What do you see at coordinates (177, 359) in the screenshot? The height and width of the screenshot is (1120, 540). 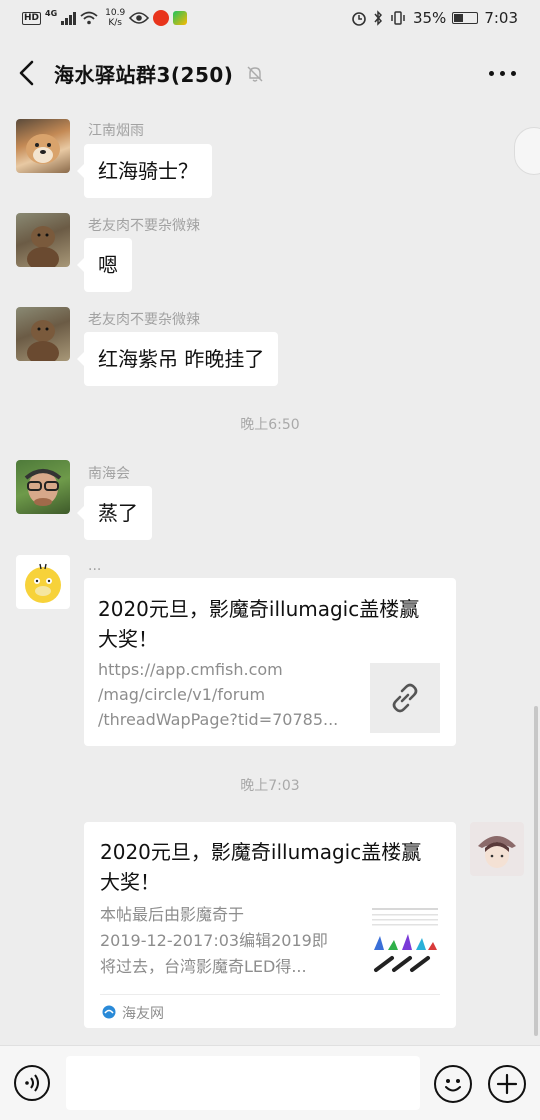 I see `message-bubble: 红海紫吊 昨晚挂了` at bounding box center [177, 359].